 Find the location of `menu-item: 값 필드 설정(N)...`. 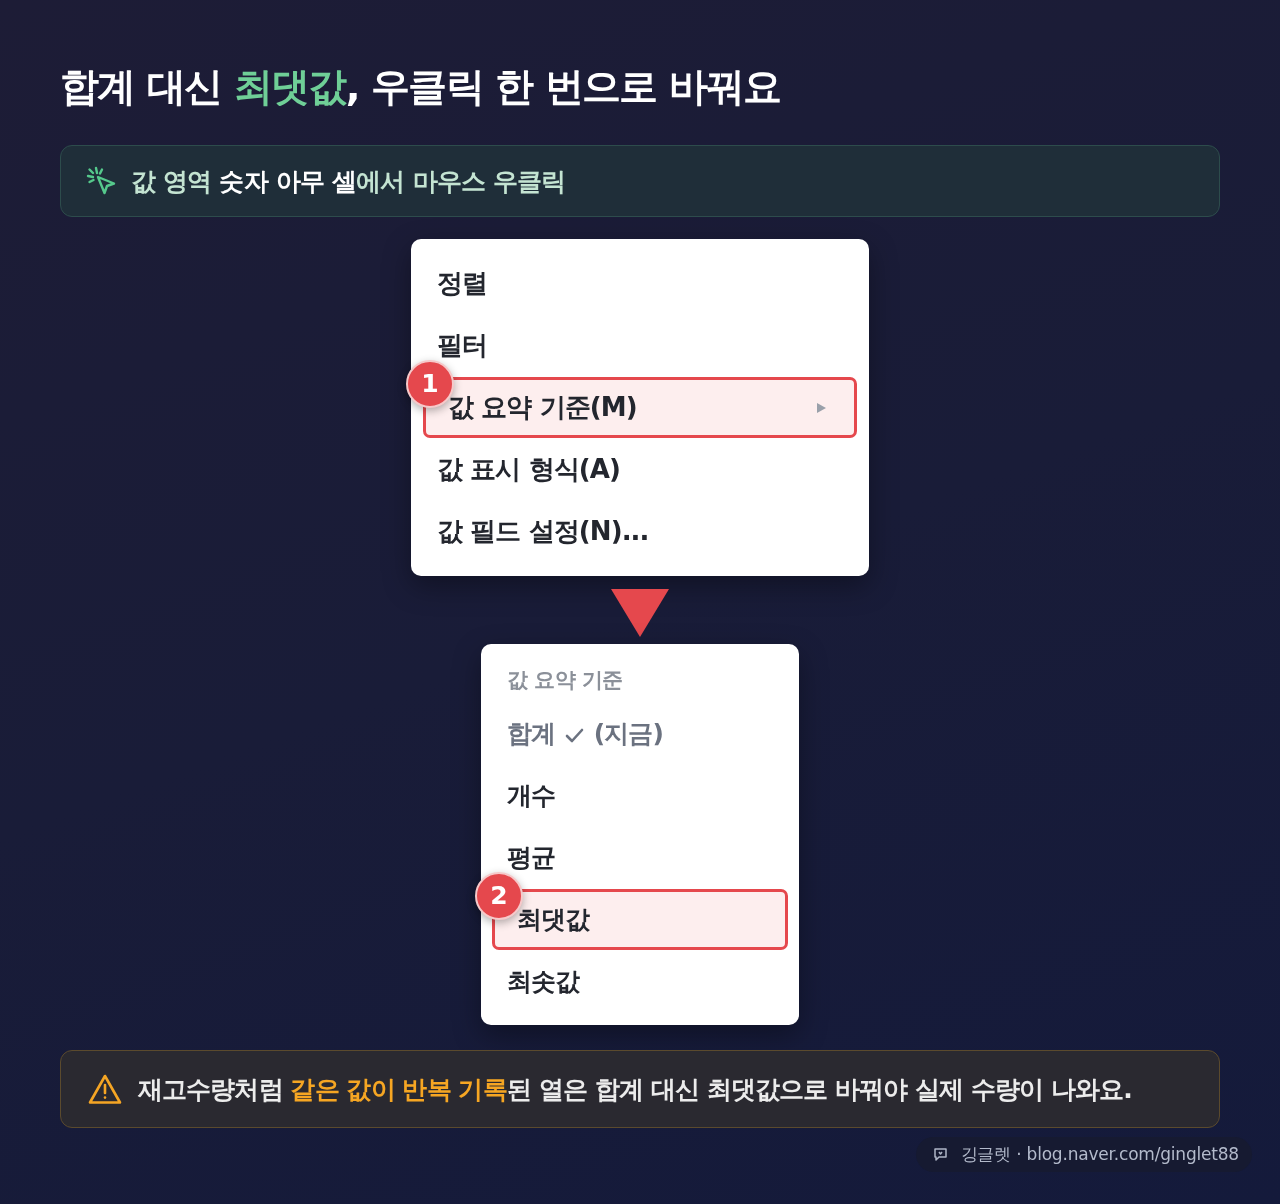

menu-item: 값 필드 설정(N)... is located at coordinates (640, 531).